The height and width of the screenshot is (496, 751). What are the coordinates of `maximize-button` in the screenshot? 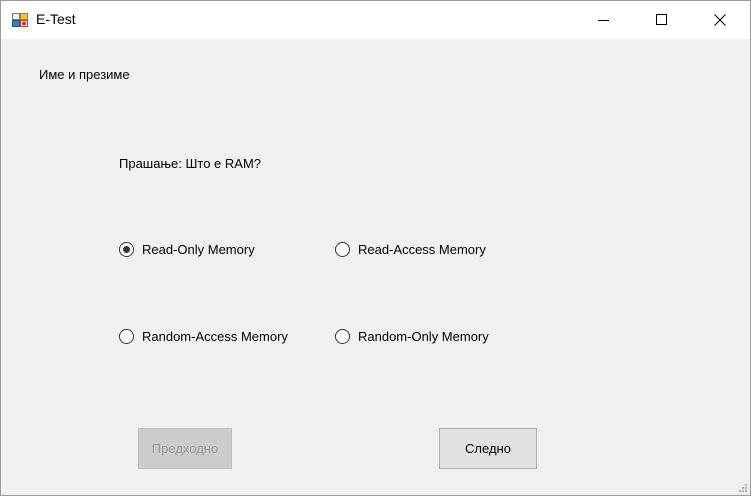 It's located at (662, 20).